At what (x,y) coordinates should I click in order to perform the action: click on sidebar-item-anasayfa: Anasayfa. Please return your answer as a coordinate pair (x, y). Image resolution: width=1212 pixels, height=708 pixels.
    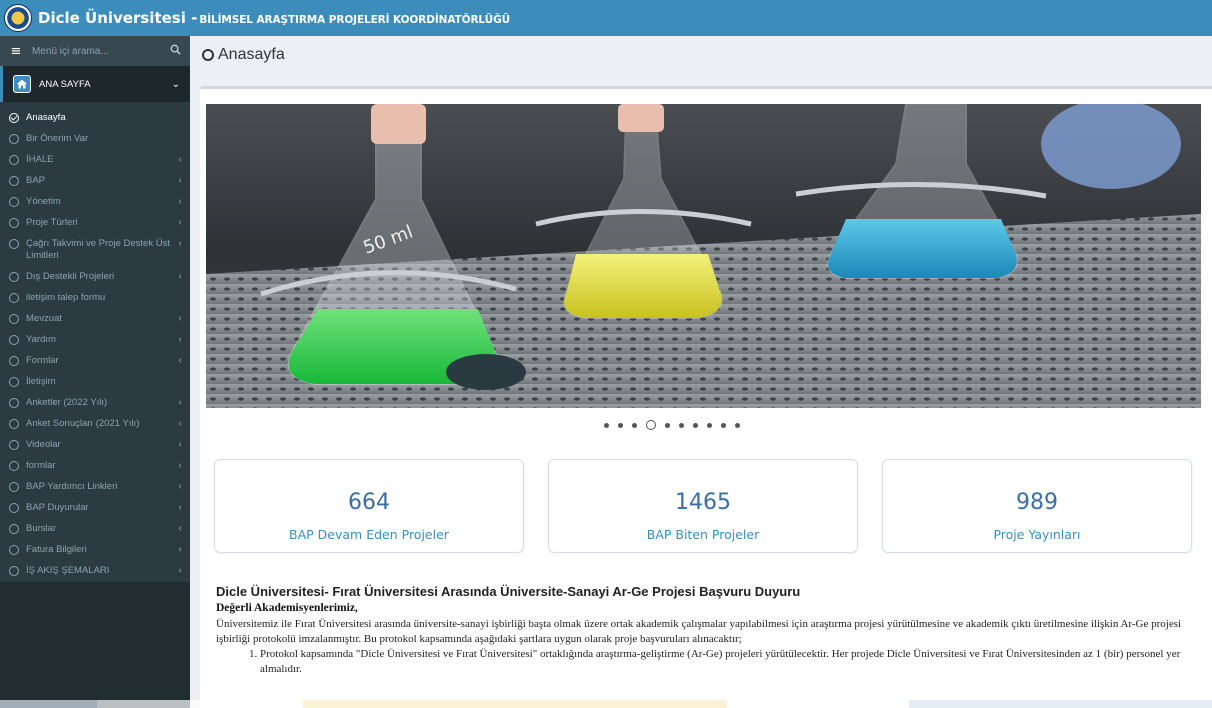
    Looking at the image, I should click on (95, 118).